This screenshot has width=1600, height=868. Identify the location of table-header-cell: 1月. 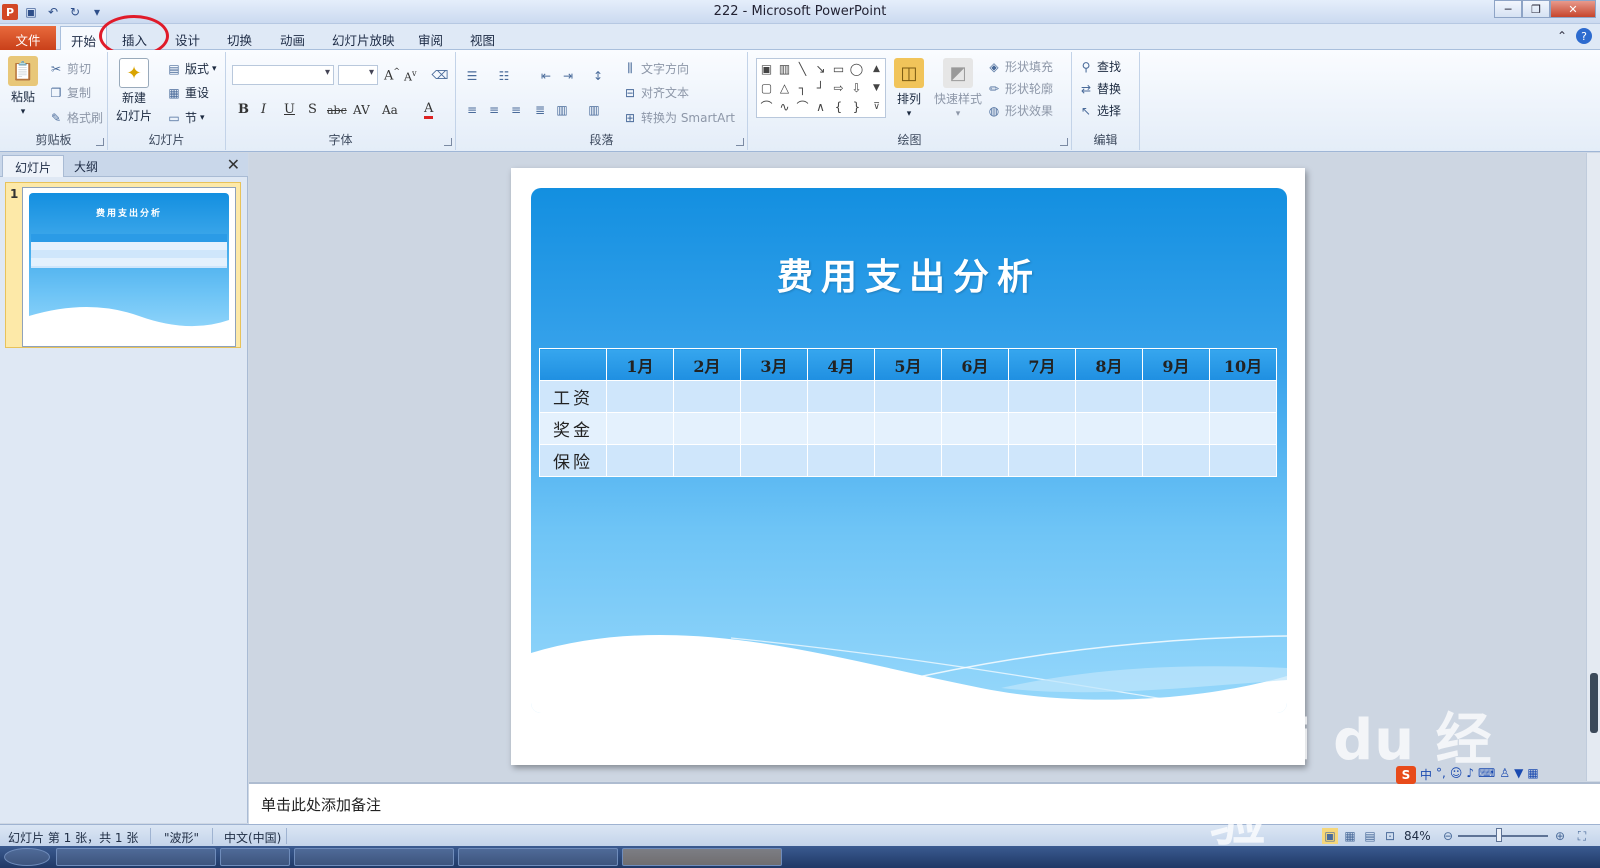
(640, 364).